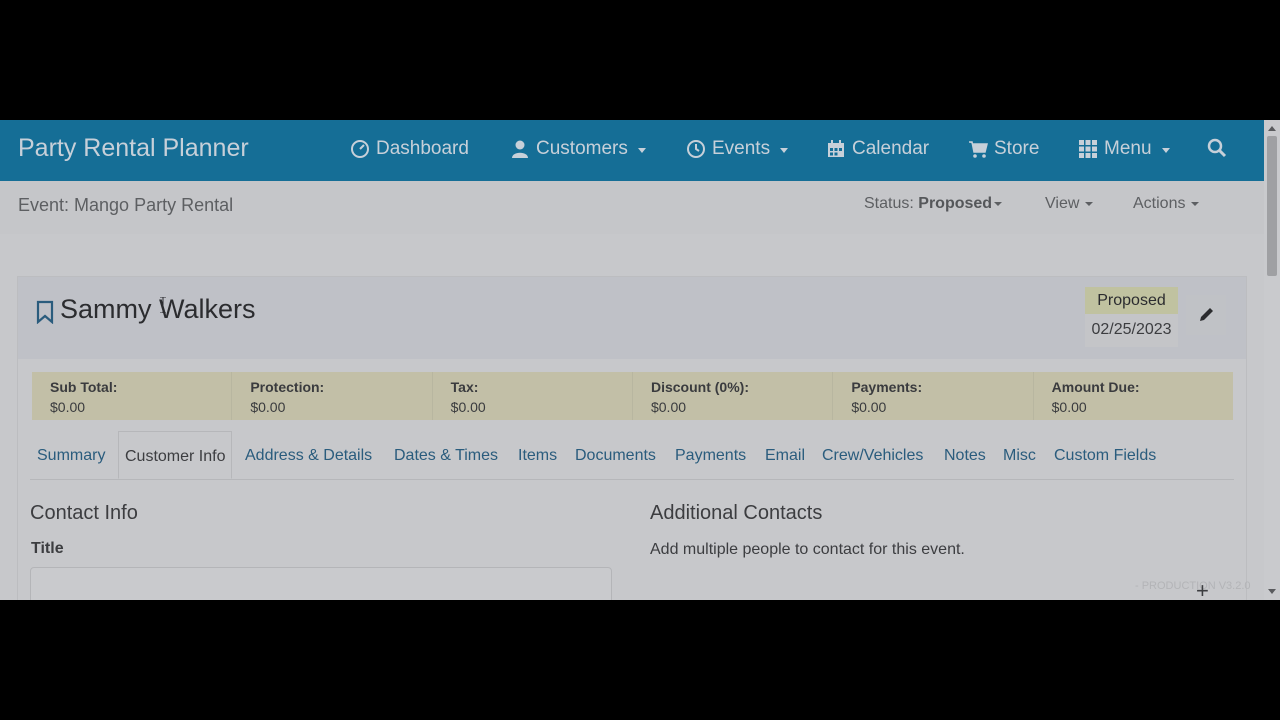  I want to click on view-dropdown: View, so click(1069, 204).